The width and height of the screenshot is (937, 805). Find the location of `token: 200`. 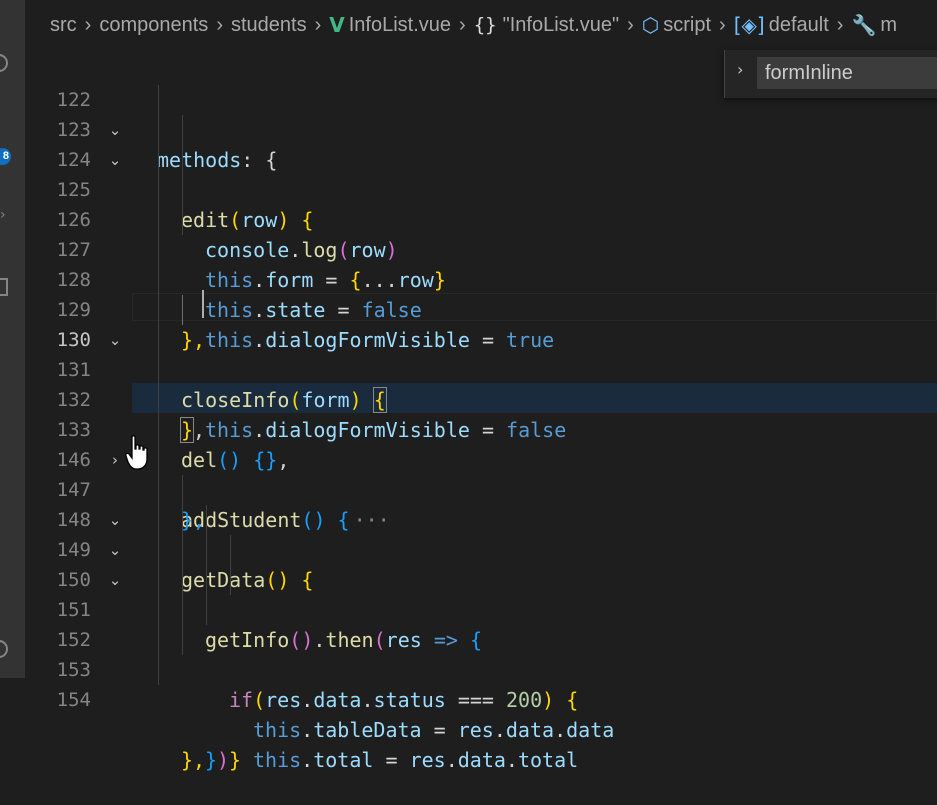

token: 200 is located at coordinates (524, 700).